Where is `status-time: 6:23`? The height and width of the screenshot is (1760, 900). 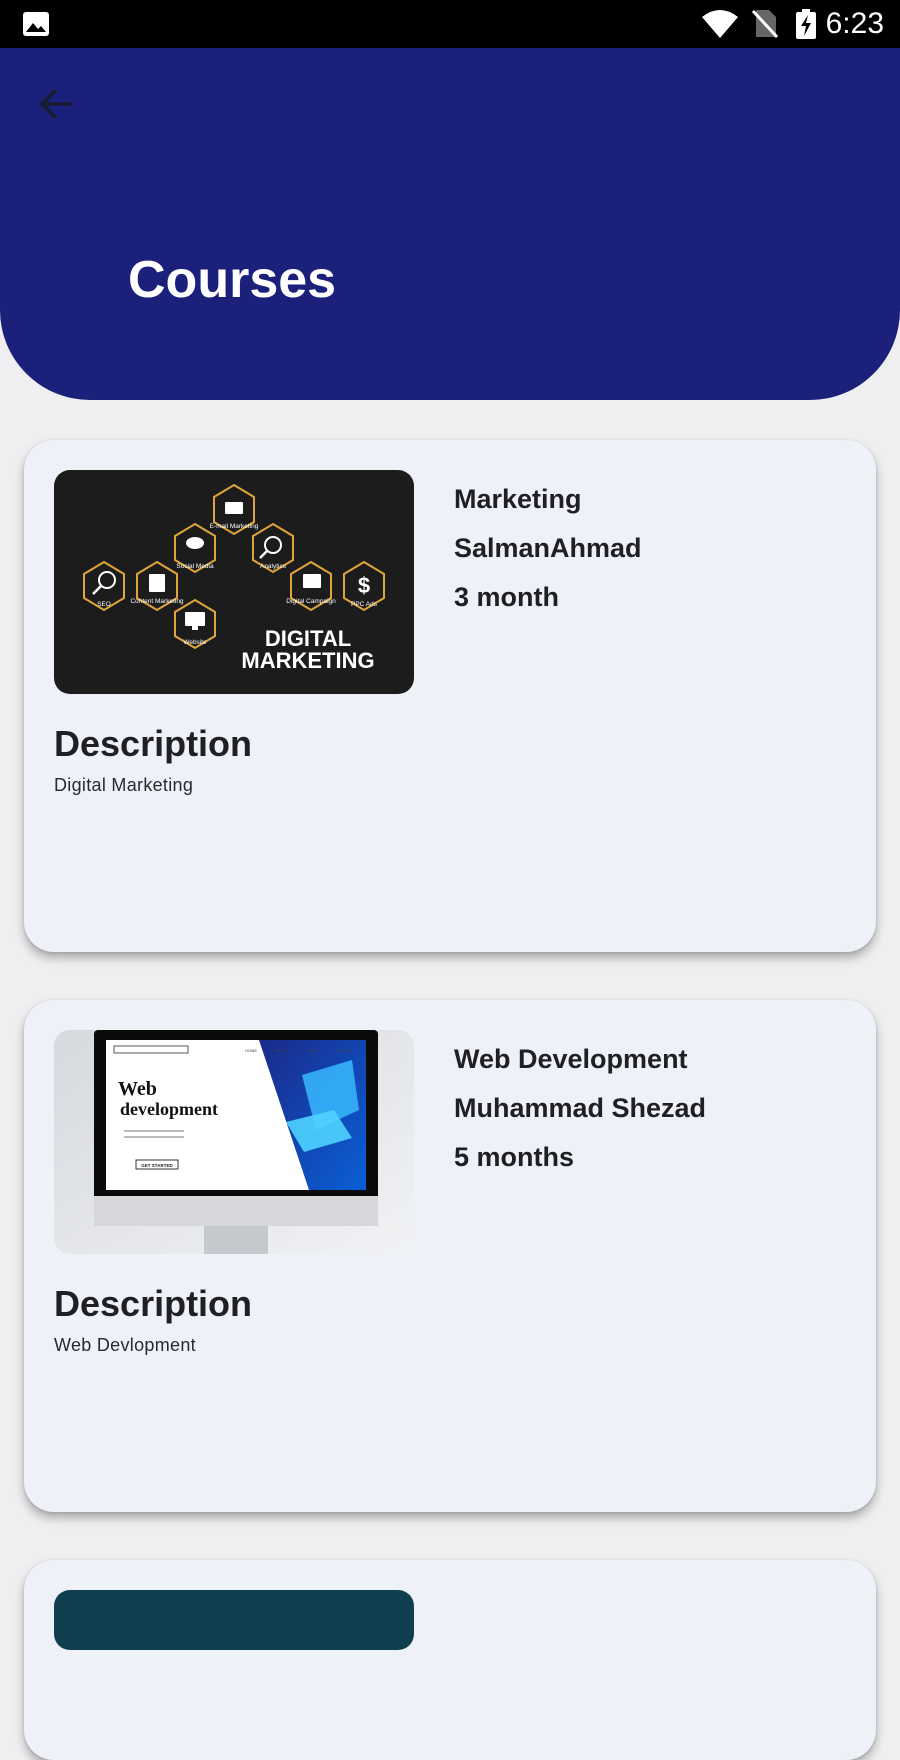 status-time: 6:23 is located at coordinates (854, 23).